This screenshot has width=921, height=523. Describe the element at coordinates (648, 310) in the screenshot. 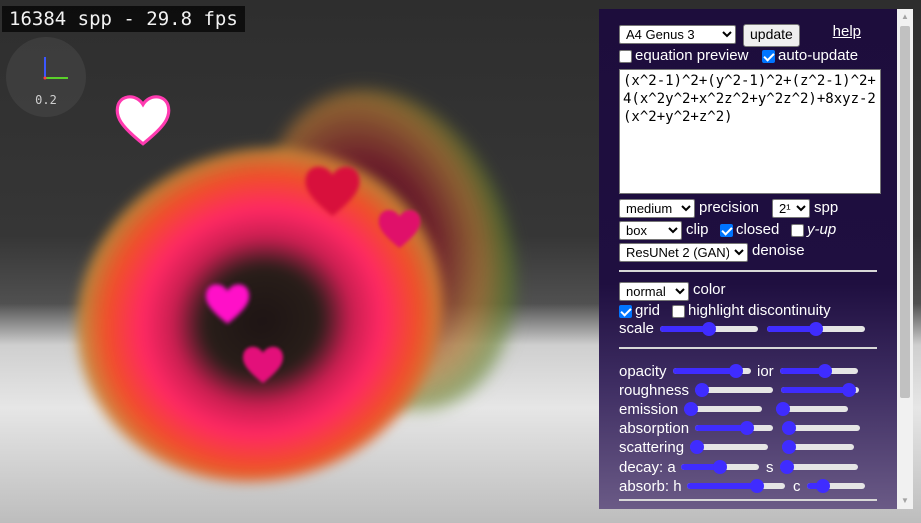

I see `grid-label: grid` at that location.